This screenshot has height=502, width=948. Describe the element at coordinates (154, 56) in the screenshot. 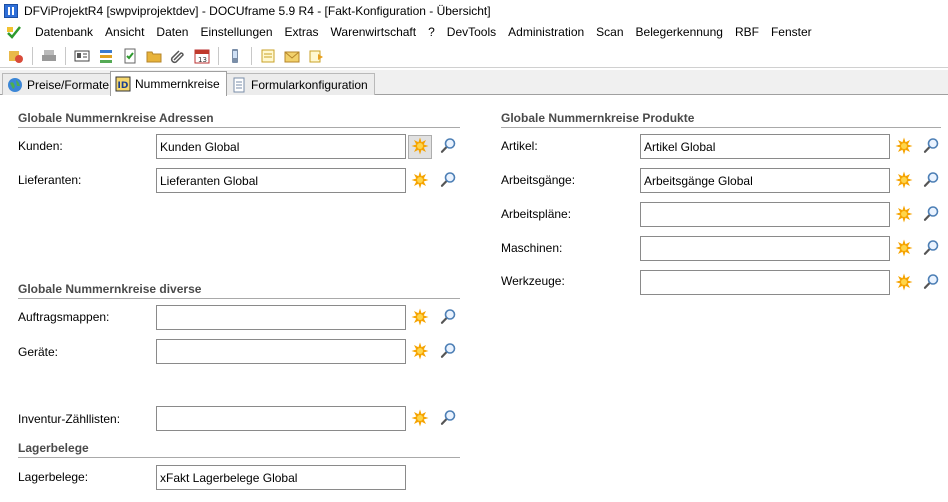

I see `folder-icon` at that location.